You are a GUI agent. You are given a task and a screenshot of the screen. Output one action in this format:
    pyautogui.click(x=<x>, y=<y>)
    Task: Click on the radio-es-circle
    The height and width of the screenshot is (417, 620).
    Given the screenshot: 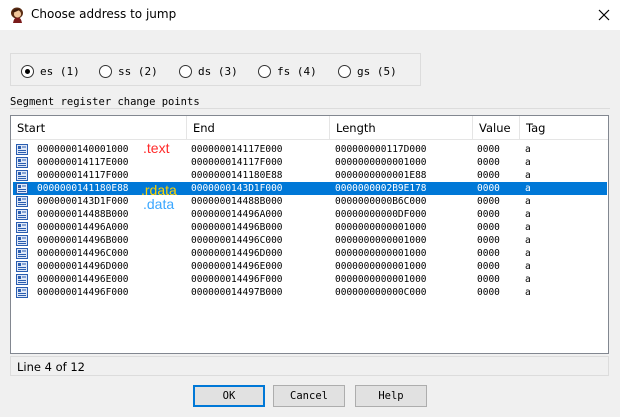 What is the action you would take?
    pyautogui.click(x=27, y=71)
    